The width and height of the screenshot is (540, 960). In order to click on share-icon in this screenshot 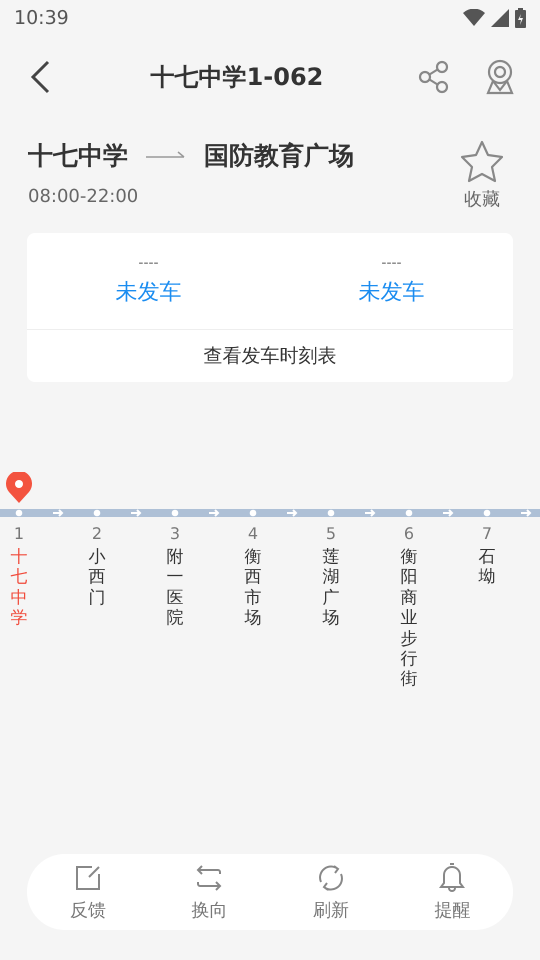, I will do `click(434, 77)`.